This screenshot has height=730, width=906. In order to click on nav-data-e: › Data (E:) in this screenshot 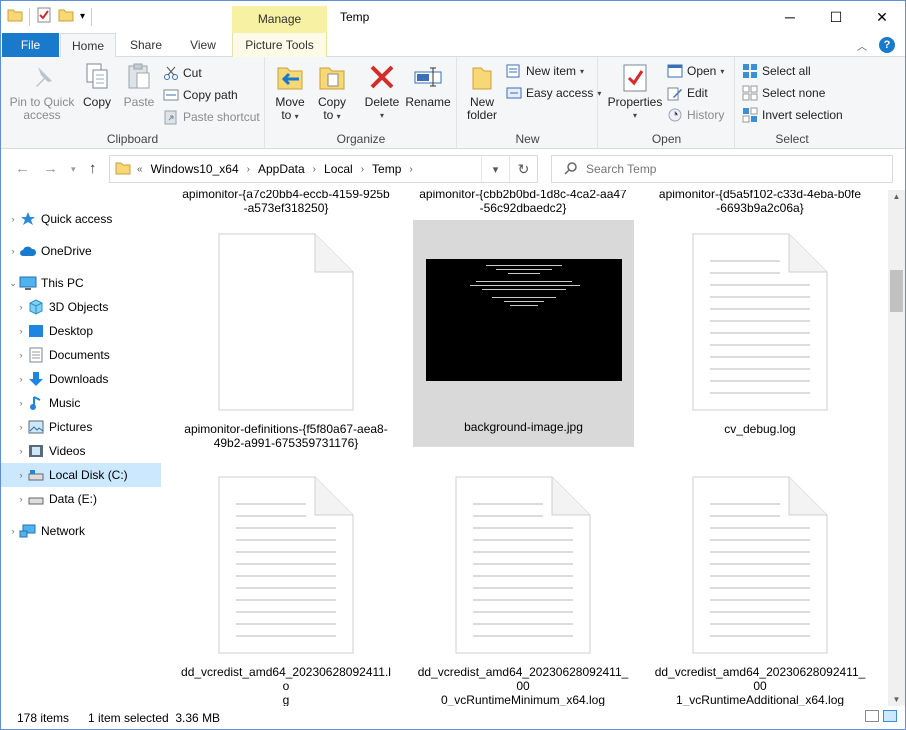, I will do `click(81, 499)`.